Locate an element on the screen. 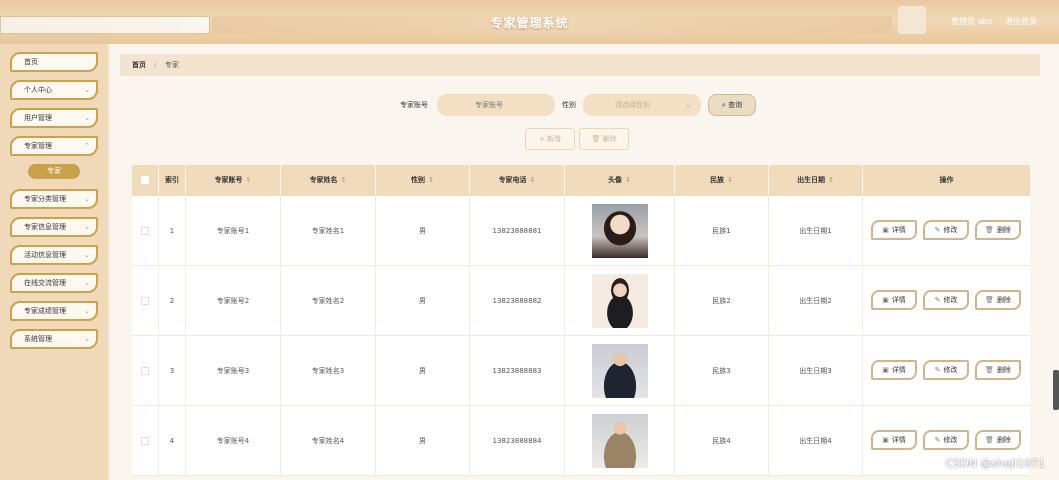 Image resolution: width=1059 pixels, height=480 pixels. detail-button-label: 详情 is located at coordinates (898, 230).